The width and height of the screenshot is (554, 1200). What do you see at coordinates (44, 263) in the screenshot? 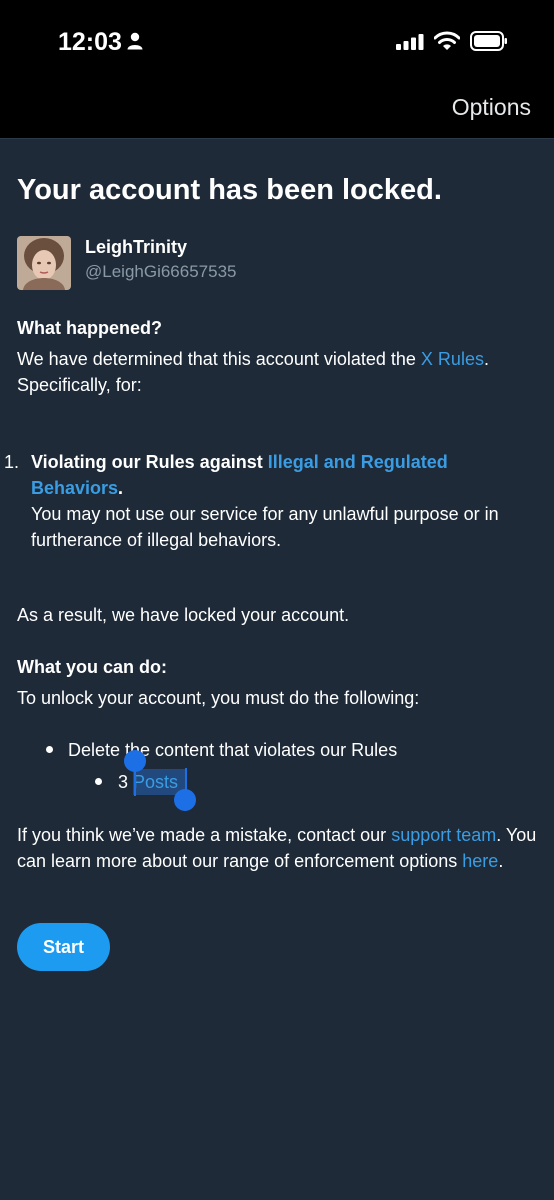
I see `avatar` at bounding box center [44, 263].